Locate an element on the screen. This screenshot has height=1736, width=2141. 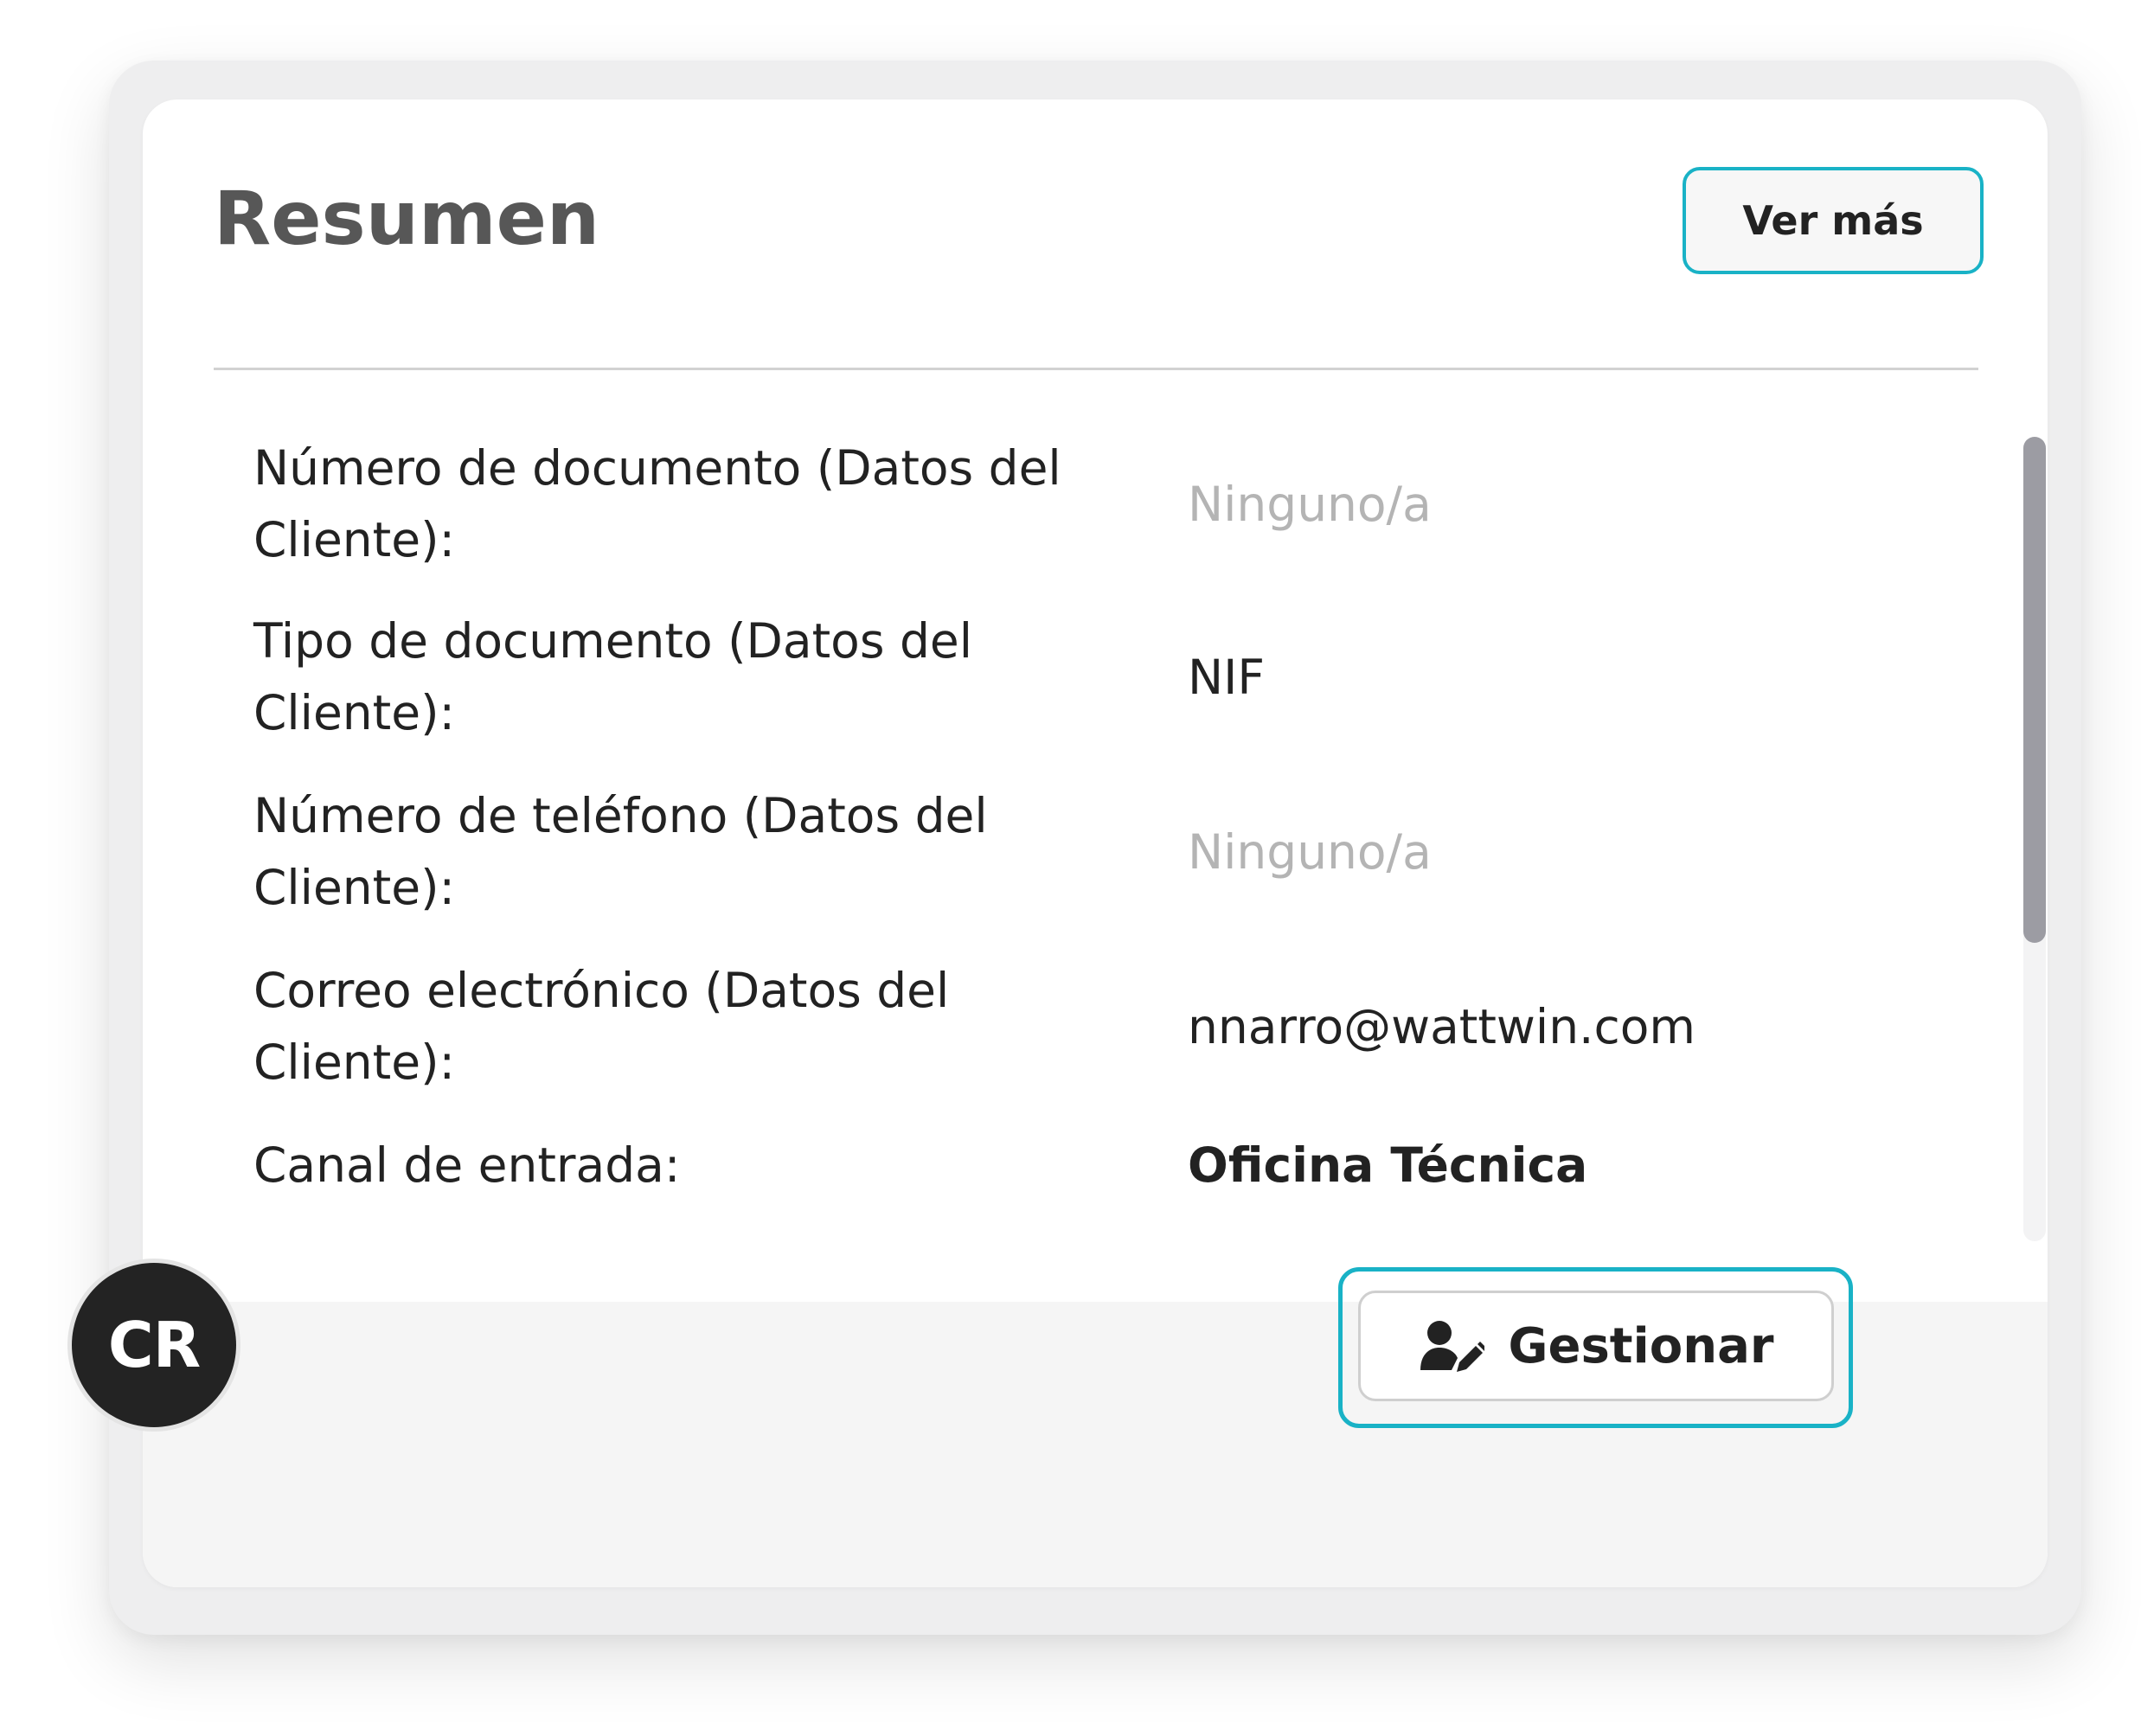
avatar-initials: CR is located at coordinates (154, 1345).